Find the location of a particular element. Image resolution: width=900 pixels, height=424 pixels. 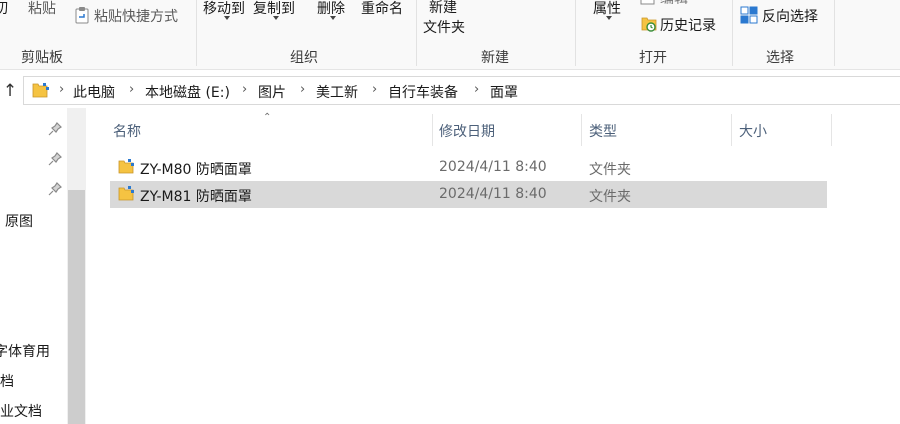

open-group-label: 打开 is located at coordinates (653, 58).